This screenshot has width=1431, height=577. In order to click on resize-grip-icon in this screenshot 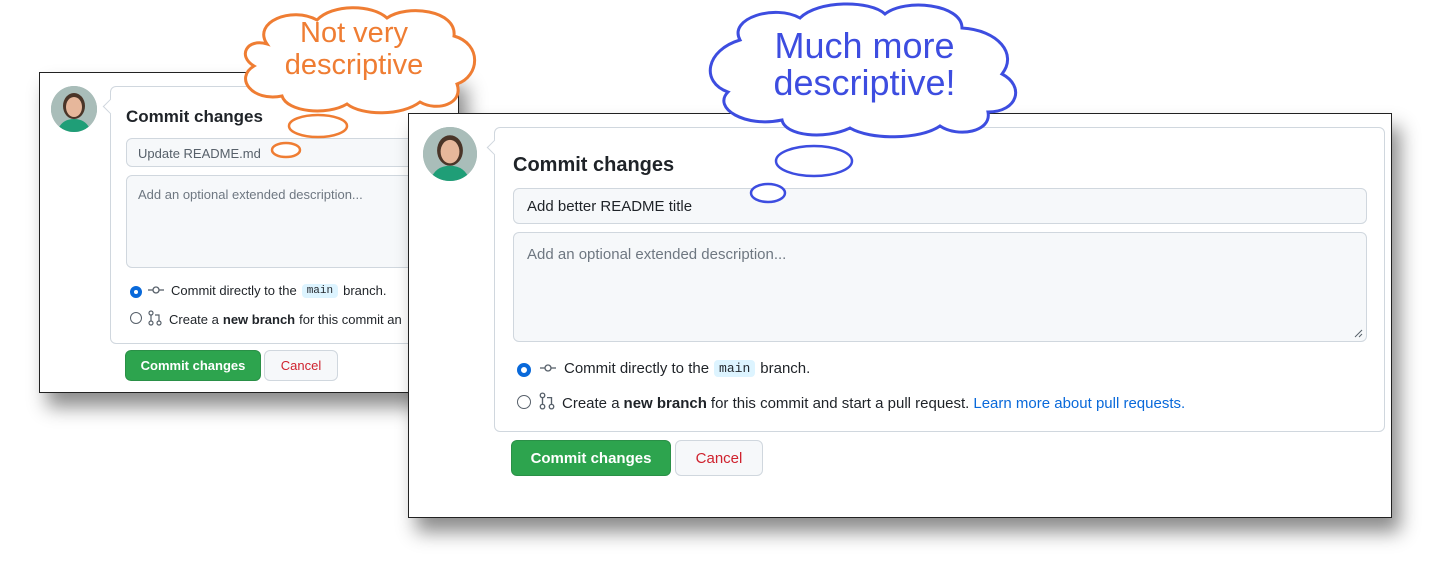, I will do `click(1358, 333)`.